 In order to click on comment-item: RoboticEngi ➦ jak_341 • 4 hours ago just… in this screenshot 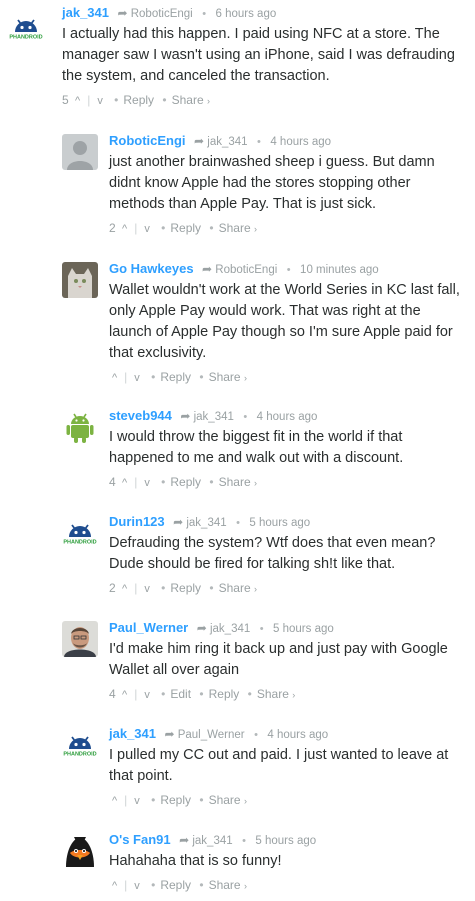, I will do `click(264, 187)`.